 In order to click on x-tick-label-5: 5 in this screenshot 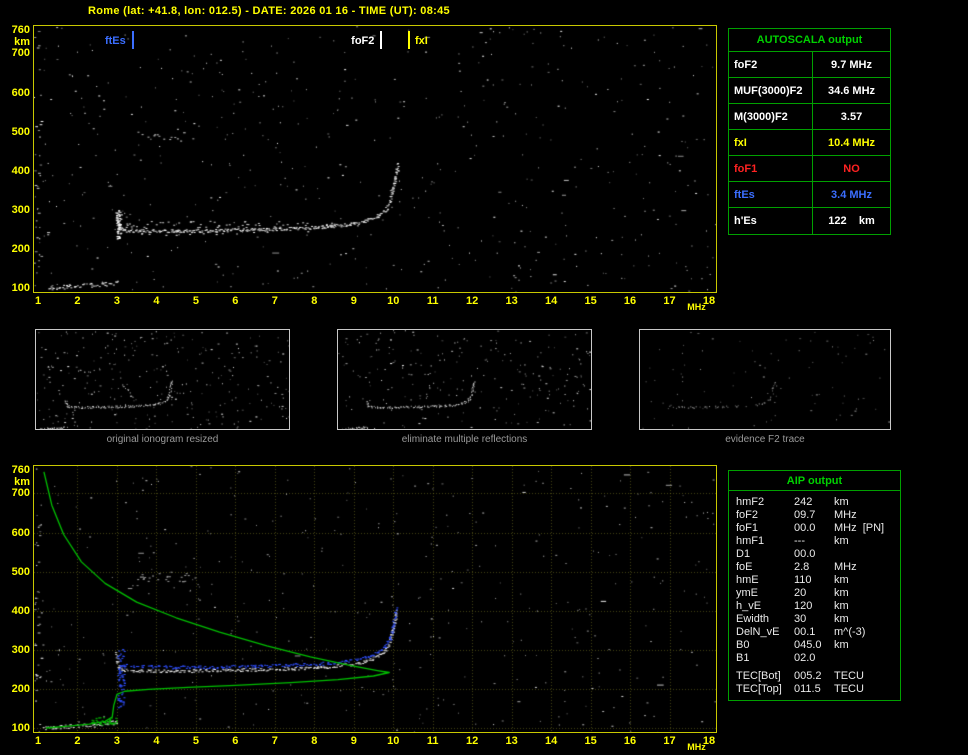, I will do `click(195, 741)`.